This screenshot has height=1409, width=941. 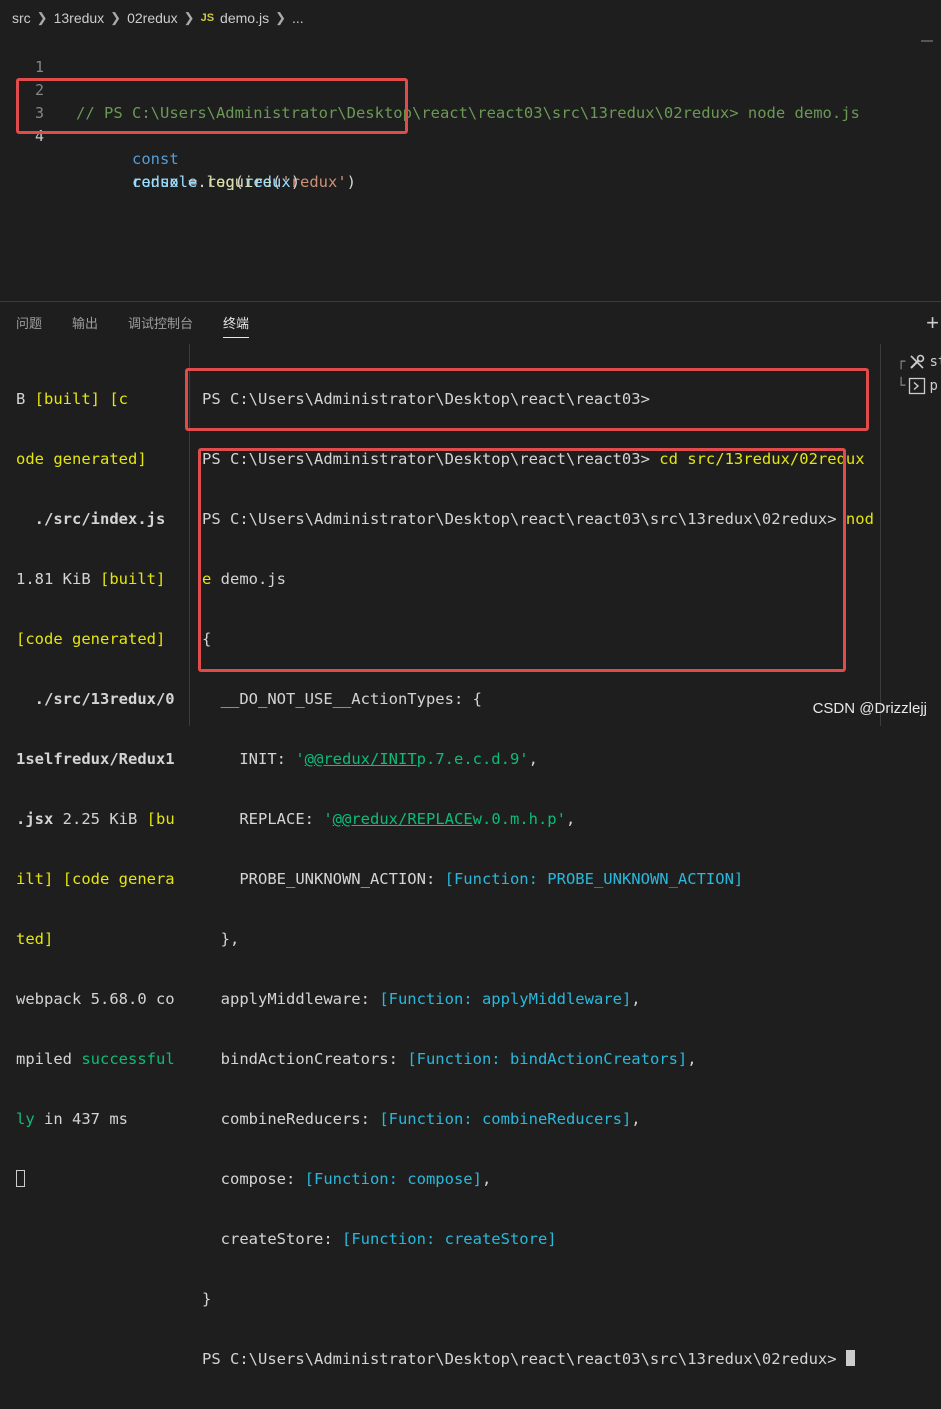 I want to click on terminal-line: PROBE_UNKNOWN_ACTION: [Function, so click(x=473, y=879).